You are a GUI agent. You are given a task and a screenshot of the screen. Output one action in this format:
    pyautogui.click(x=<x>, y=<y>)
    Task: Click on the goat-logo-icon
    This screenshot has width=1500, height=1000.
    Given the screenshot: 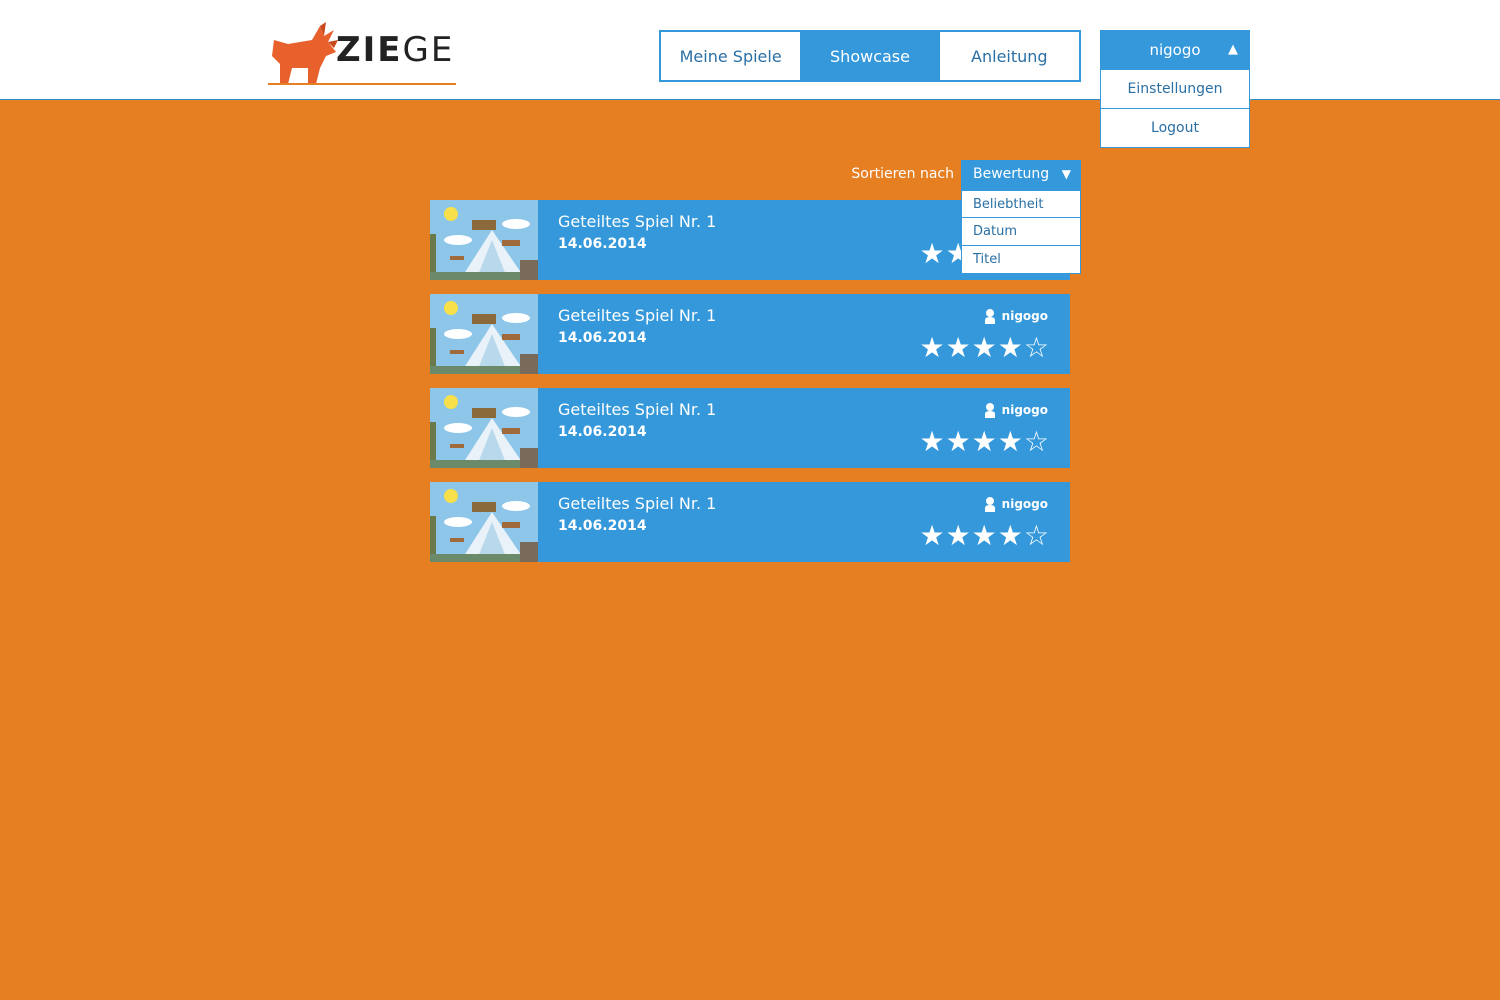 What is the action you would take?
    pyautogui.click(x=305, y=53)
    